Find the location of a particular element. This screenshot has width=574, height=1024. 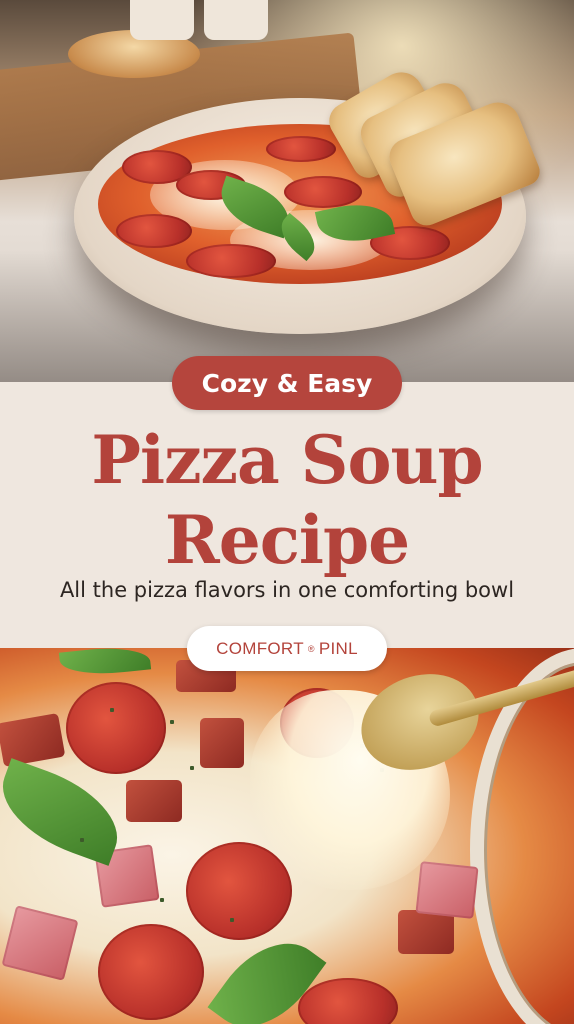

brand-right: PINL is located at coordinates (338, 648).